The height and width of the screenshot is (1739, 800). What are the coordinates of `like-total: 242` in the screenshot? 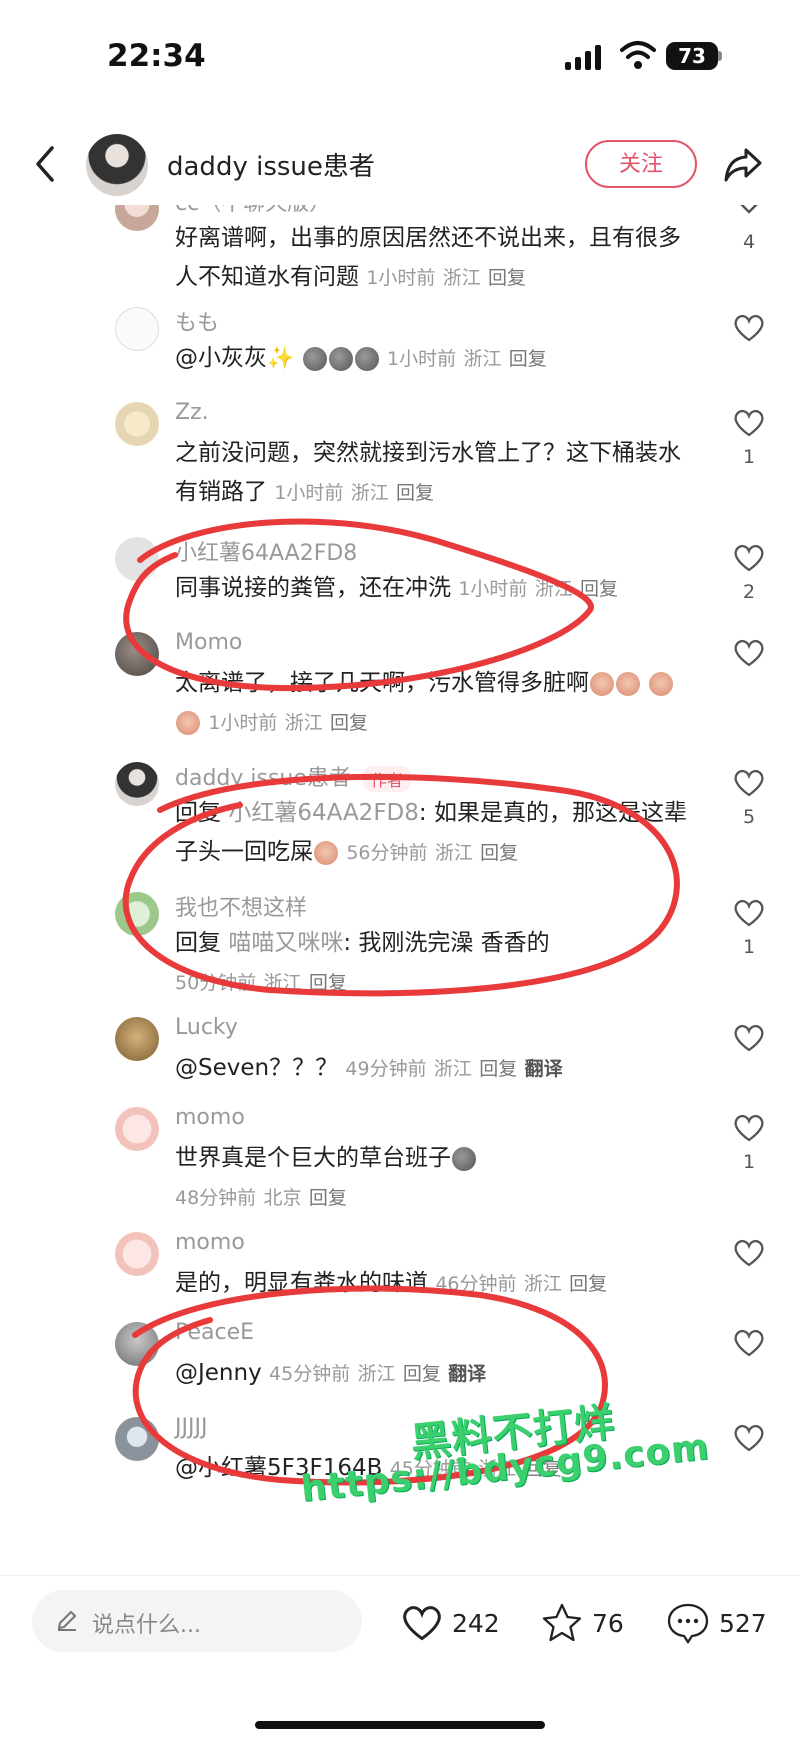 It's located at (476, 1623).